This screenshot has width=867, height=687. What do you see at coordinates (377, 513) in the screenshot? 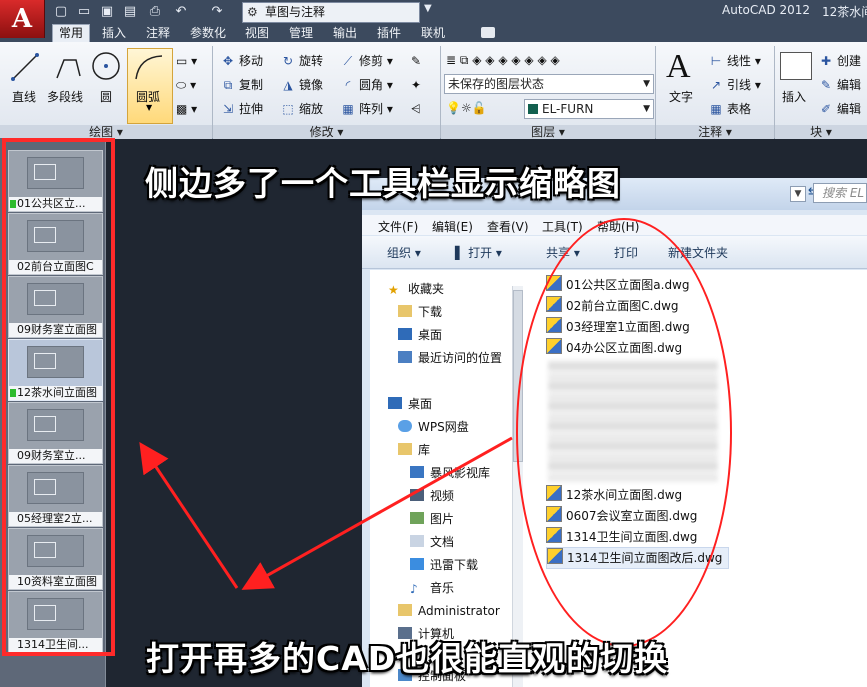
I see `arrow-from-files` at bounding box center [377, 513].